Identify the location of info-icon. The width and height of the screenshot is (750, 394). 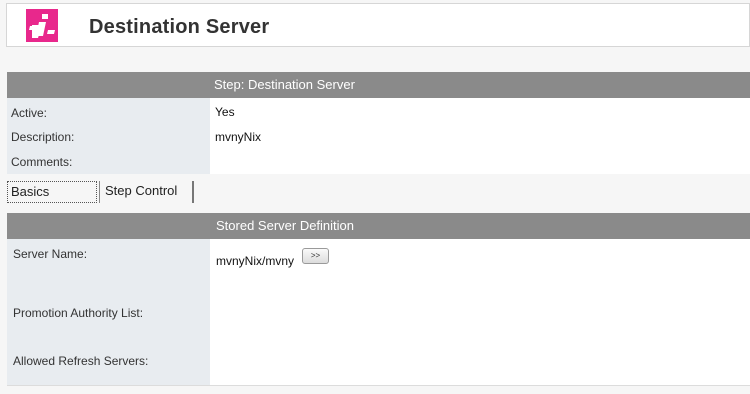
(42, 25).